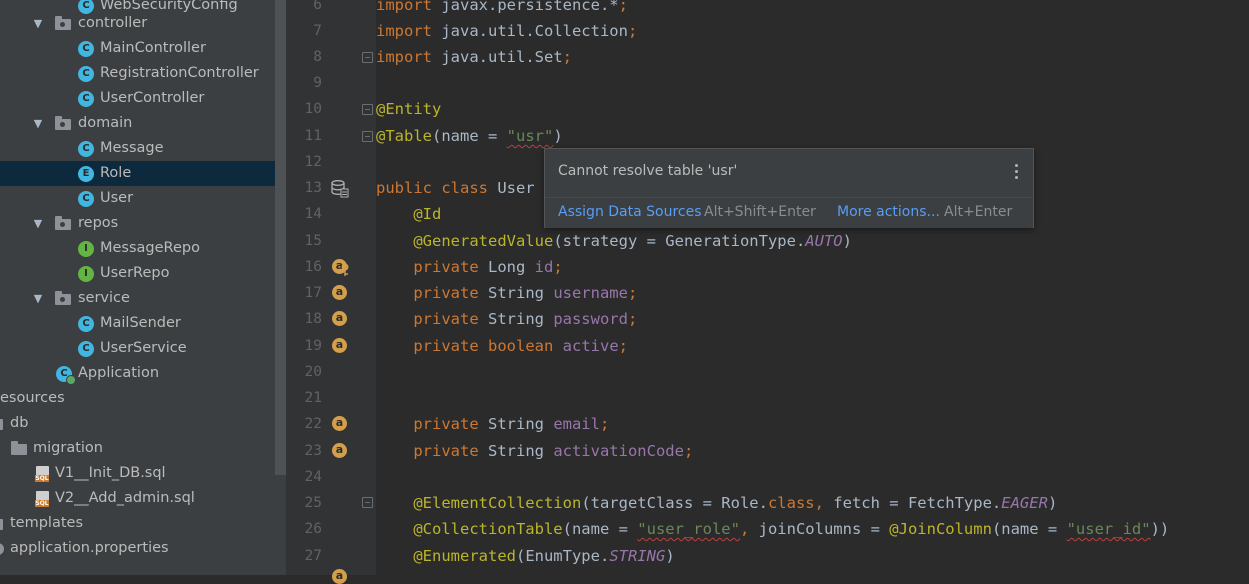  I want to click on tree-item-templates: templates, so click(142, 523).